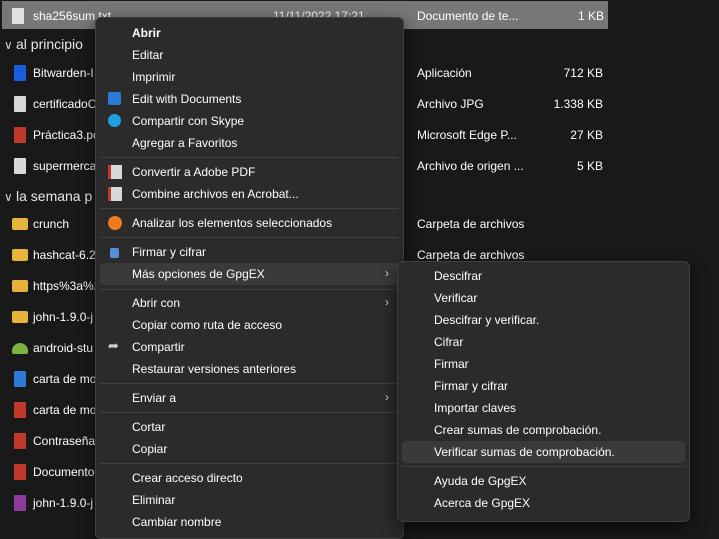 The width and height of the screenshot is (719, 539). I want to click on file-size: 712 KB, so click(583, 73).